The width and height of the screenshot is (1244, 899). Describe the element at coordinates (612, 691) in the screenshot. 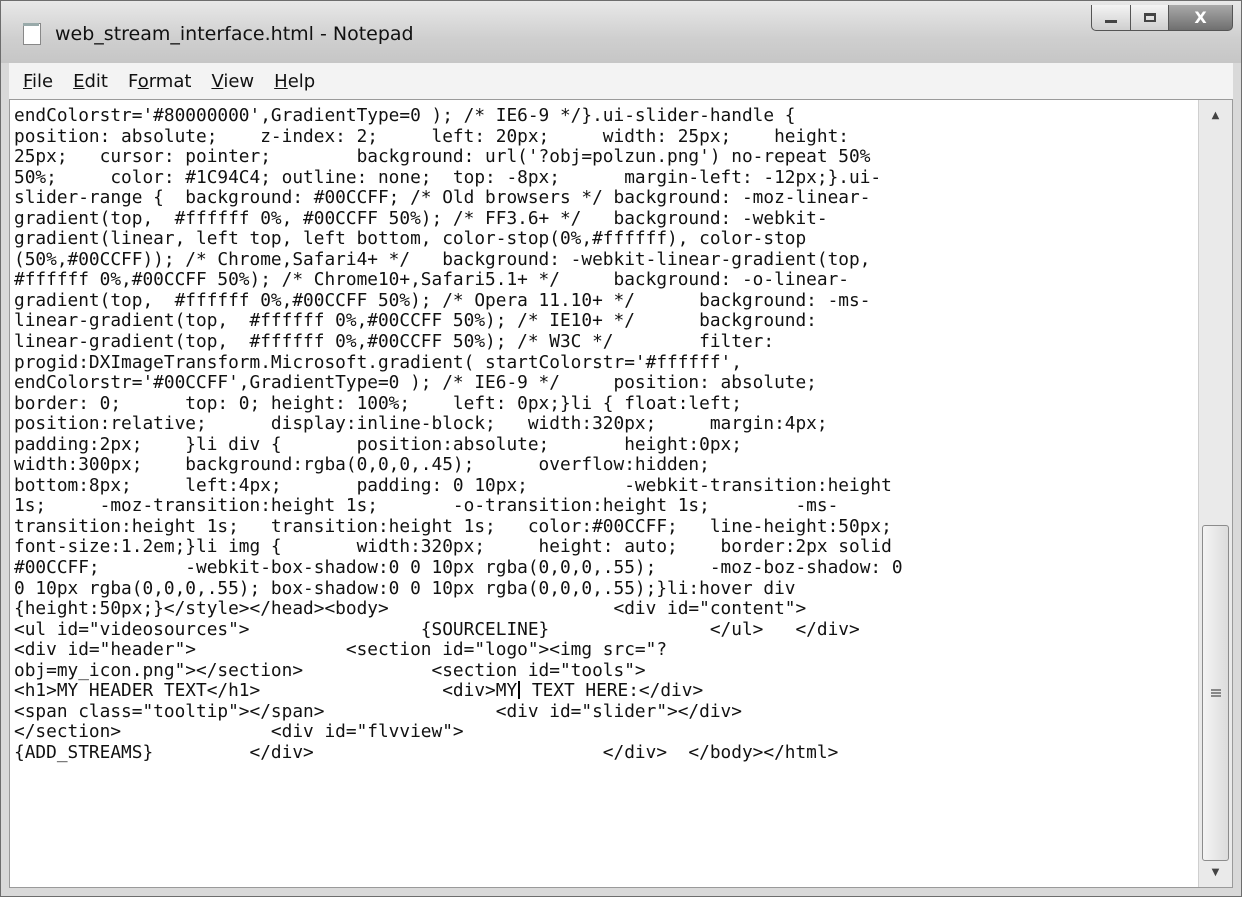

I see `line-text-after-caret: TEXT HERE:</div>` at that location.